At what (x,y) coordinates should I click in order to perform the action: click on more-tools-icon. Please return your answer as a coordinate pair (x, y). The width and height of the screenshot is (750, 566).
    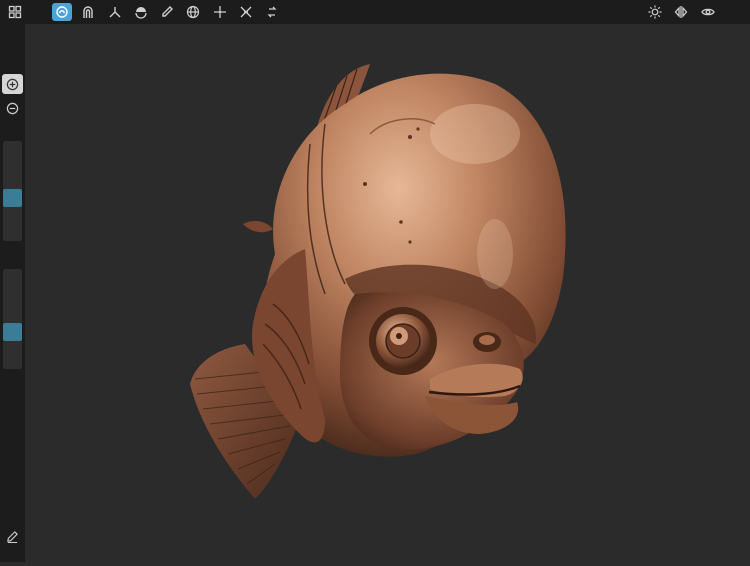
    Looking at the image, I should click on (272, 12).